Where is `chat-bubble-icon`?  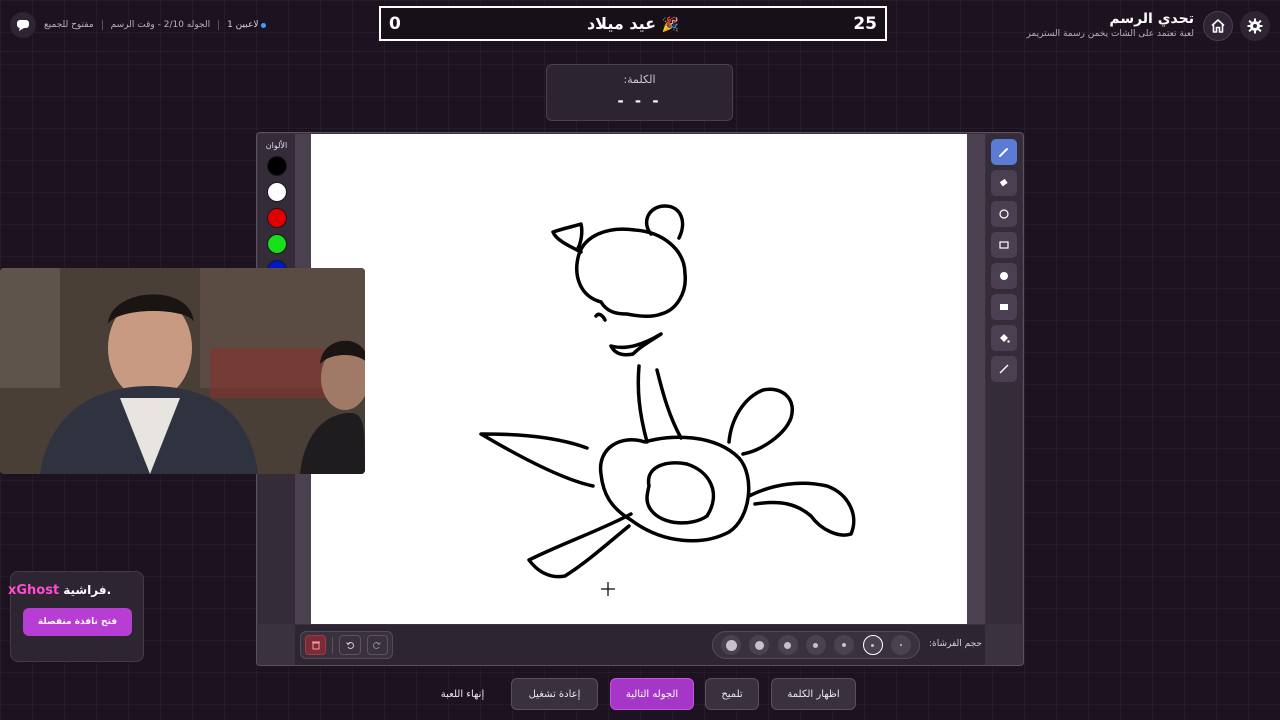 chat-bubble-icon is located at coordinates (23, 25).